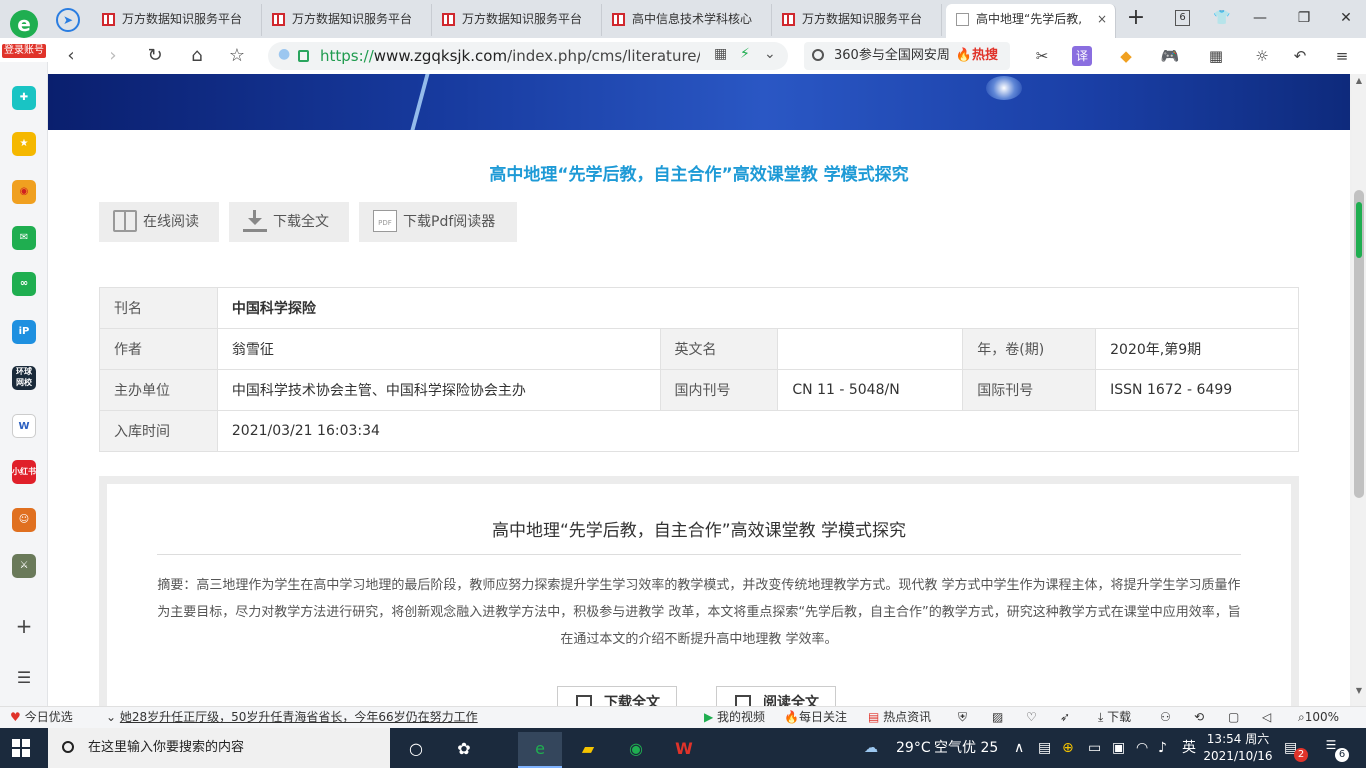 The width and height of the screenshot is (1366, 768). What do you see at coordinates (24, 426) in the screenshot?
I see `word-doc-icon: W` at bounding box center [24, 426].